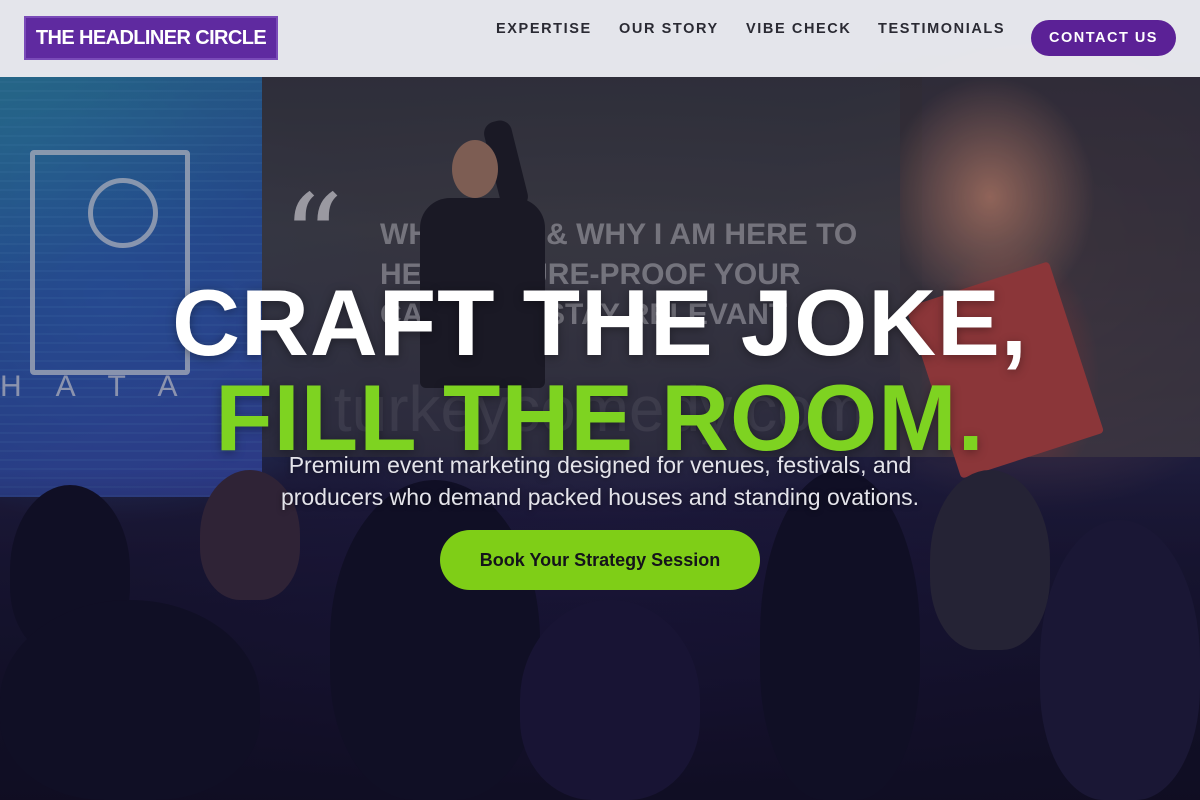 The width and height of the screenshot is (1200, 800). What do you see at coordinates (941, 30) in the screenshot?
I see `nav-link-testimonials: TESTIMONIALS` at bounding box center [941, 30].